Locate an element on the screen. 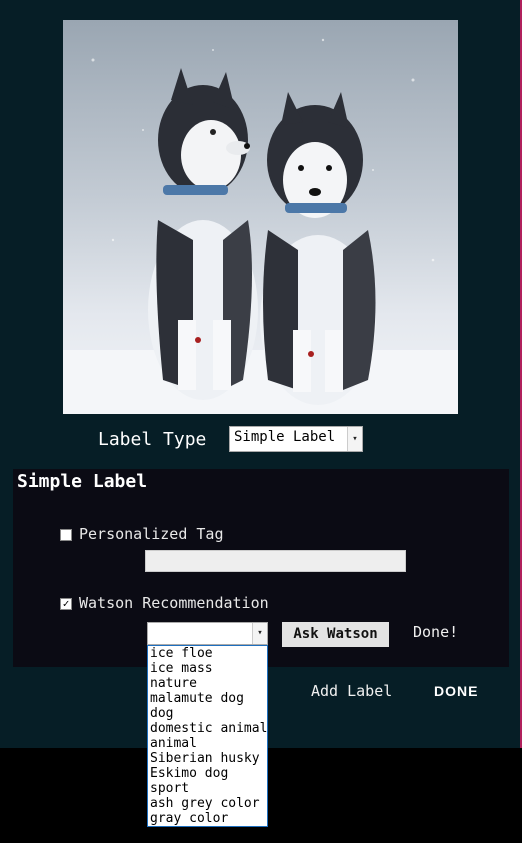  watson-recommendation-label: Watson Recommendation is located at coordinates (174, 603).